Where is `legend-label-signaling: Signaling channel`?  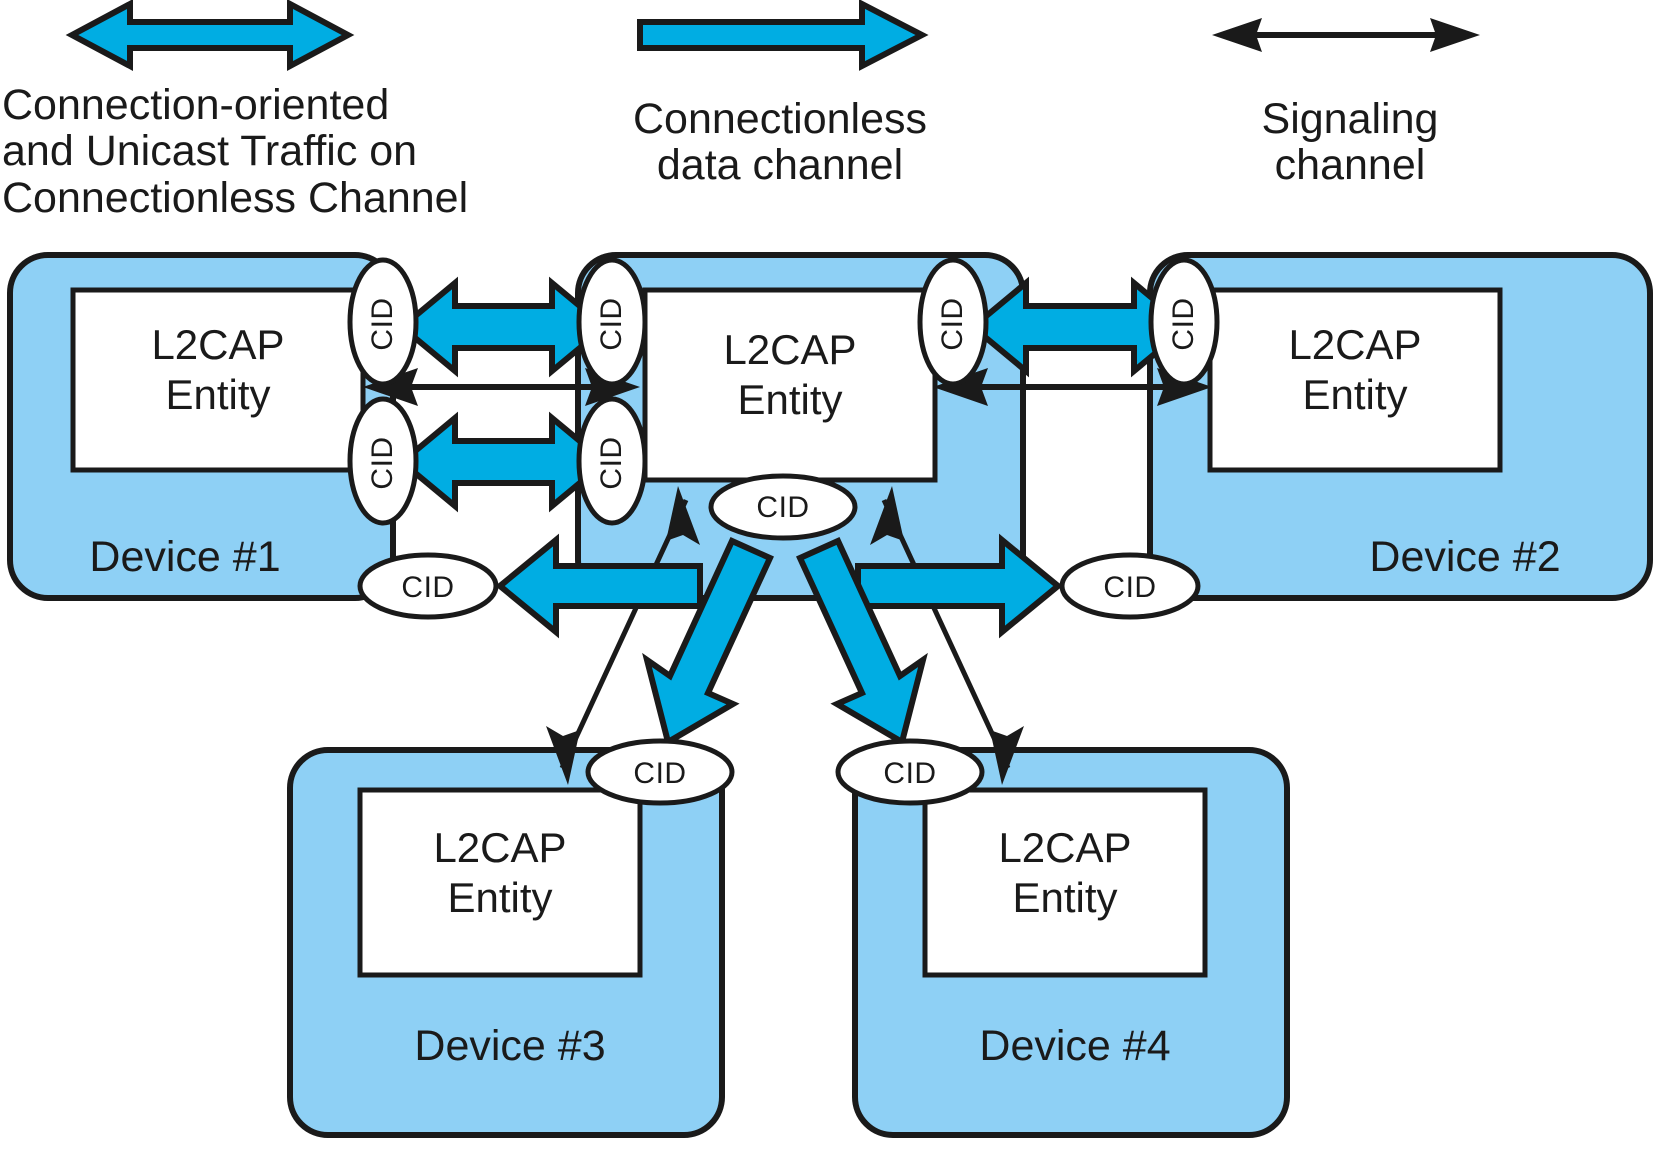
legend-label-signaling: Signaling channel is located at coordinates (1350, 142).